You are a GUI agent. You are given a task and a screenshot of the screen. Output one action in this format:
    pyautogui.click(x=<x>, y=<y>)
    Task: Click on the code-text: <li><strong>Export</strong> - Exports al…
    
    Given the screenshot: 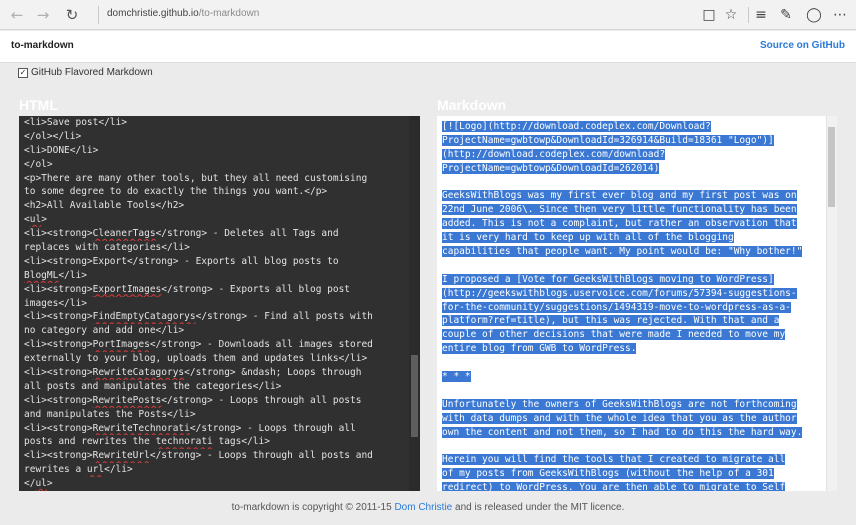 What is the action you would take?
    pyautogui.click(x=181, y=261)
    